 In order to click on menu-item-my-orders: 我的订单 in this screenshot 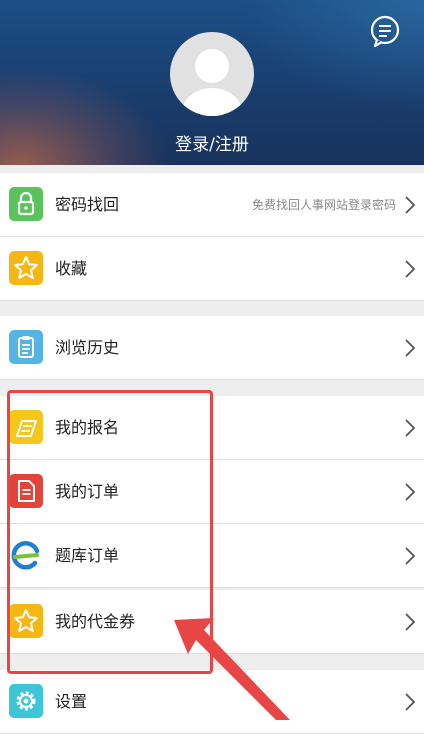, I will do `click(212, 492)`.